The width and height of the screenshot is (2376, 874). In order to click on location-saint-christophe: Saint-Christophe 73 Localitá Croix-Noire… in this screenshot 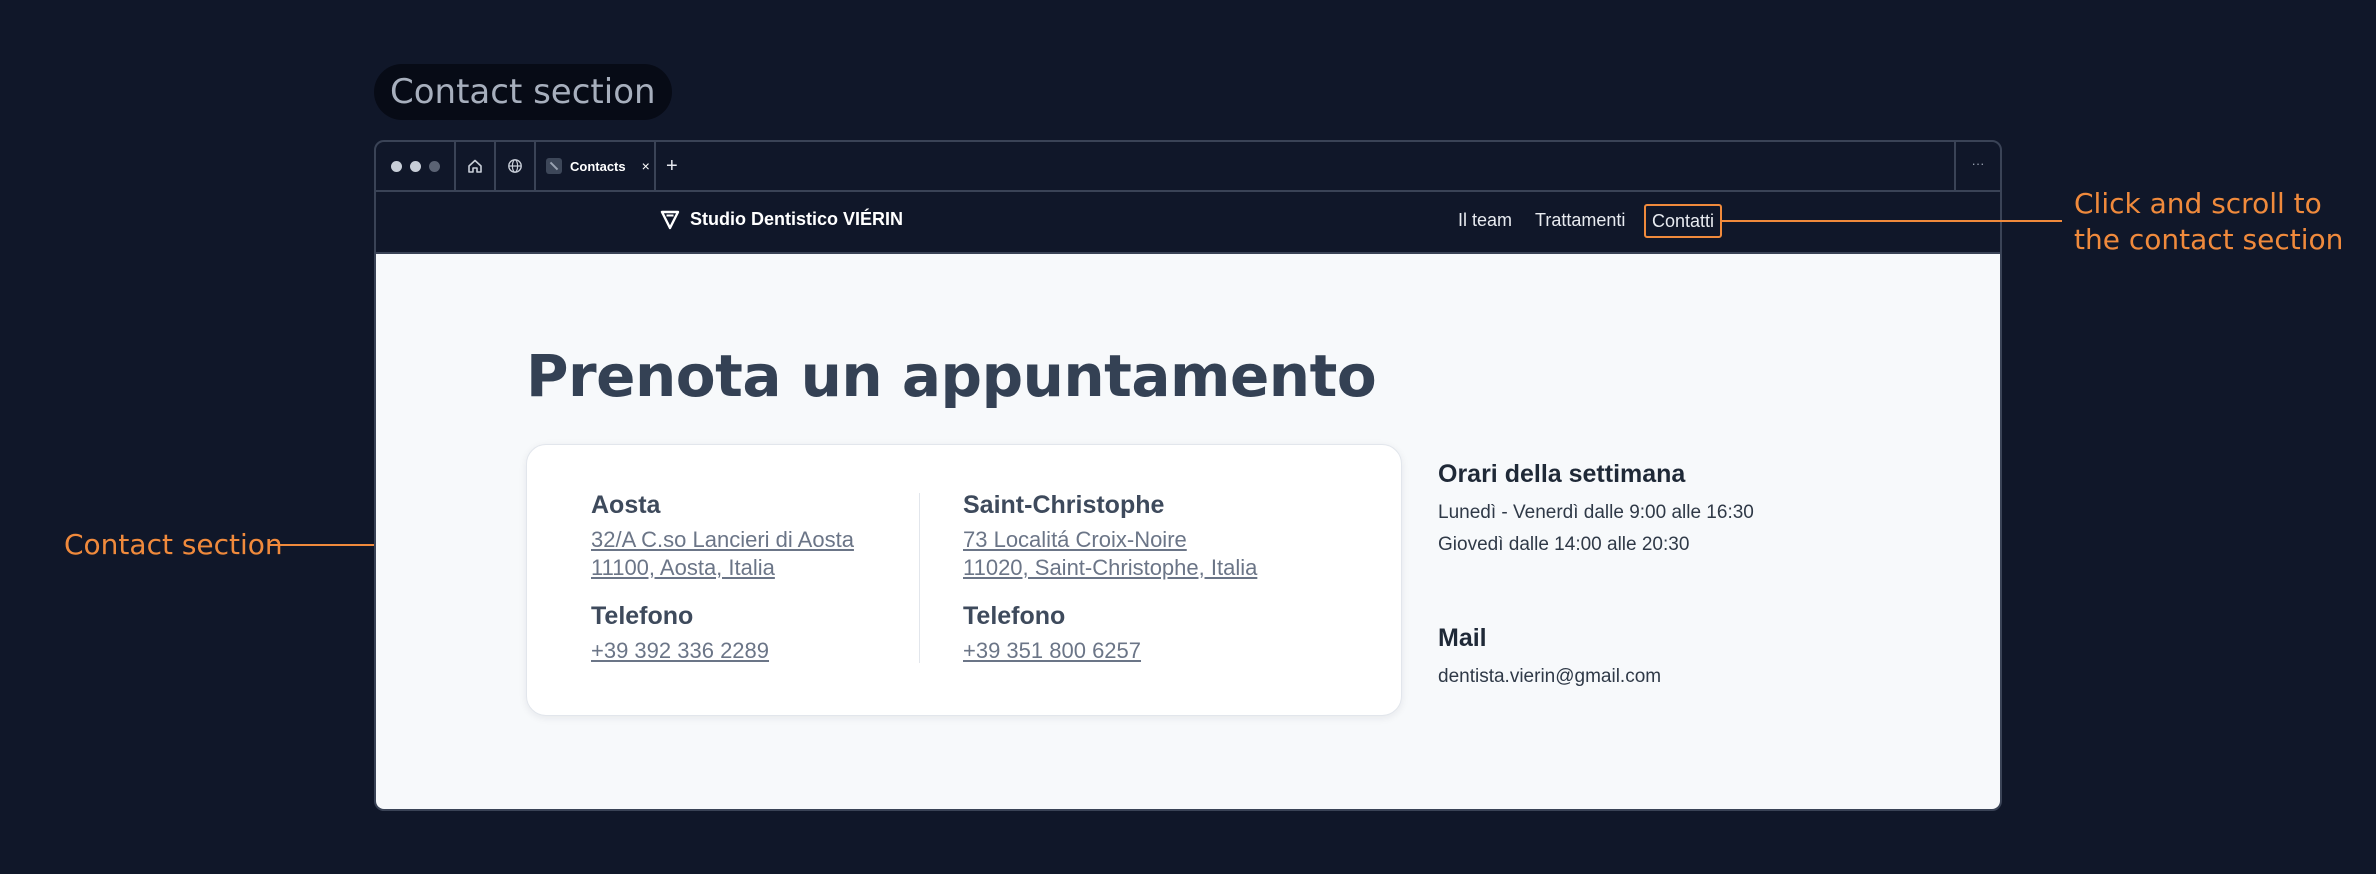, I will do `click(1110, 578)`.